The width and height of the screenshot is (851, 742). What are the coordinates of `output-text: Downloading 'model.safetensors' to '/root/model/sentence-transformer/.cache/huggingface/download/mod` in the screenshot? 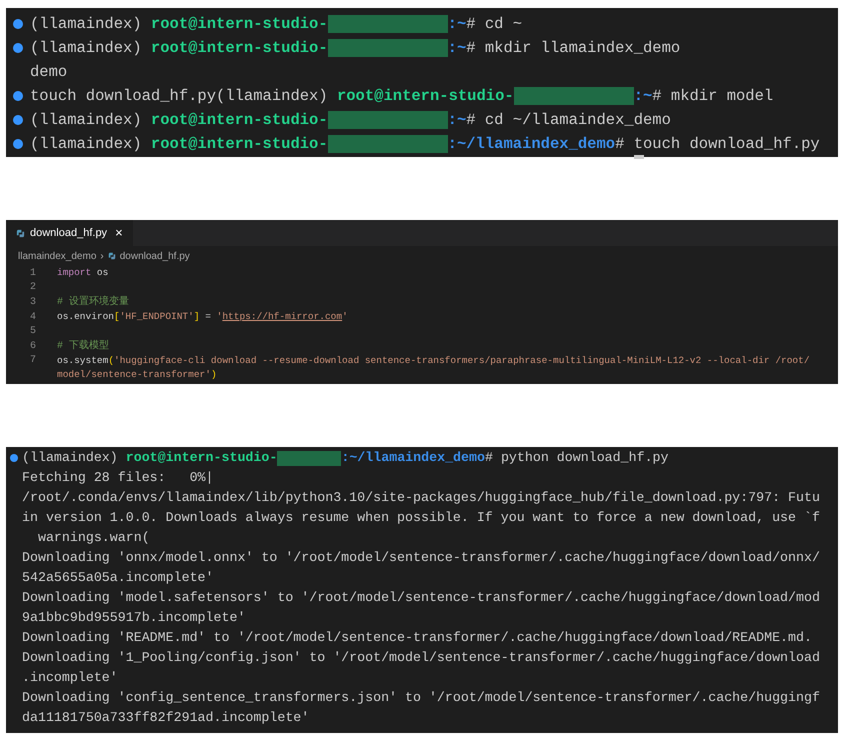 It's located at (421, 598).